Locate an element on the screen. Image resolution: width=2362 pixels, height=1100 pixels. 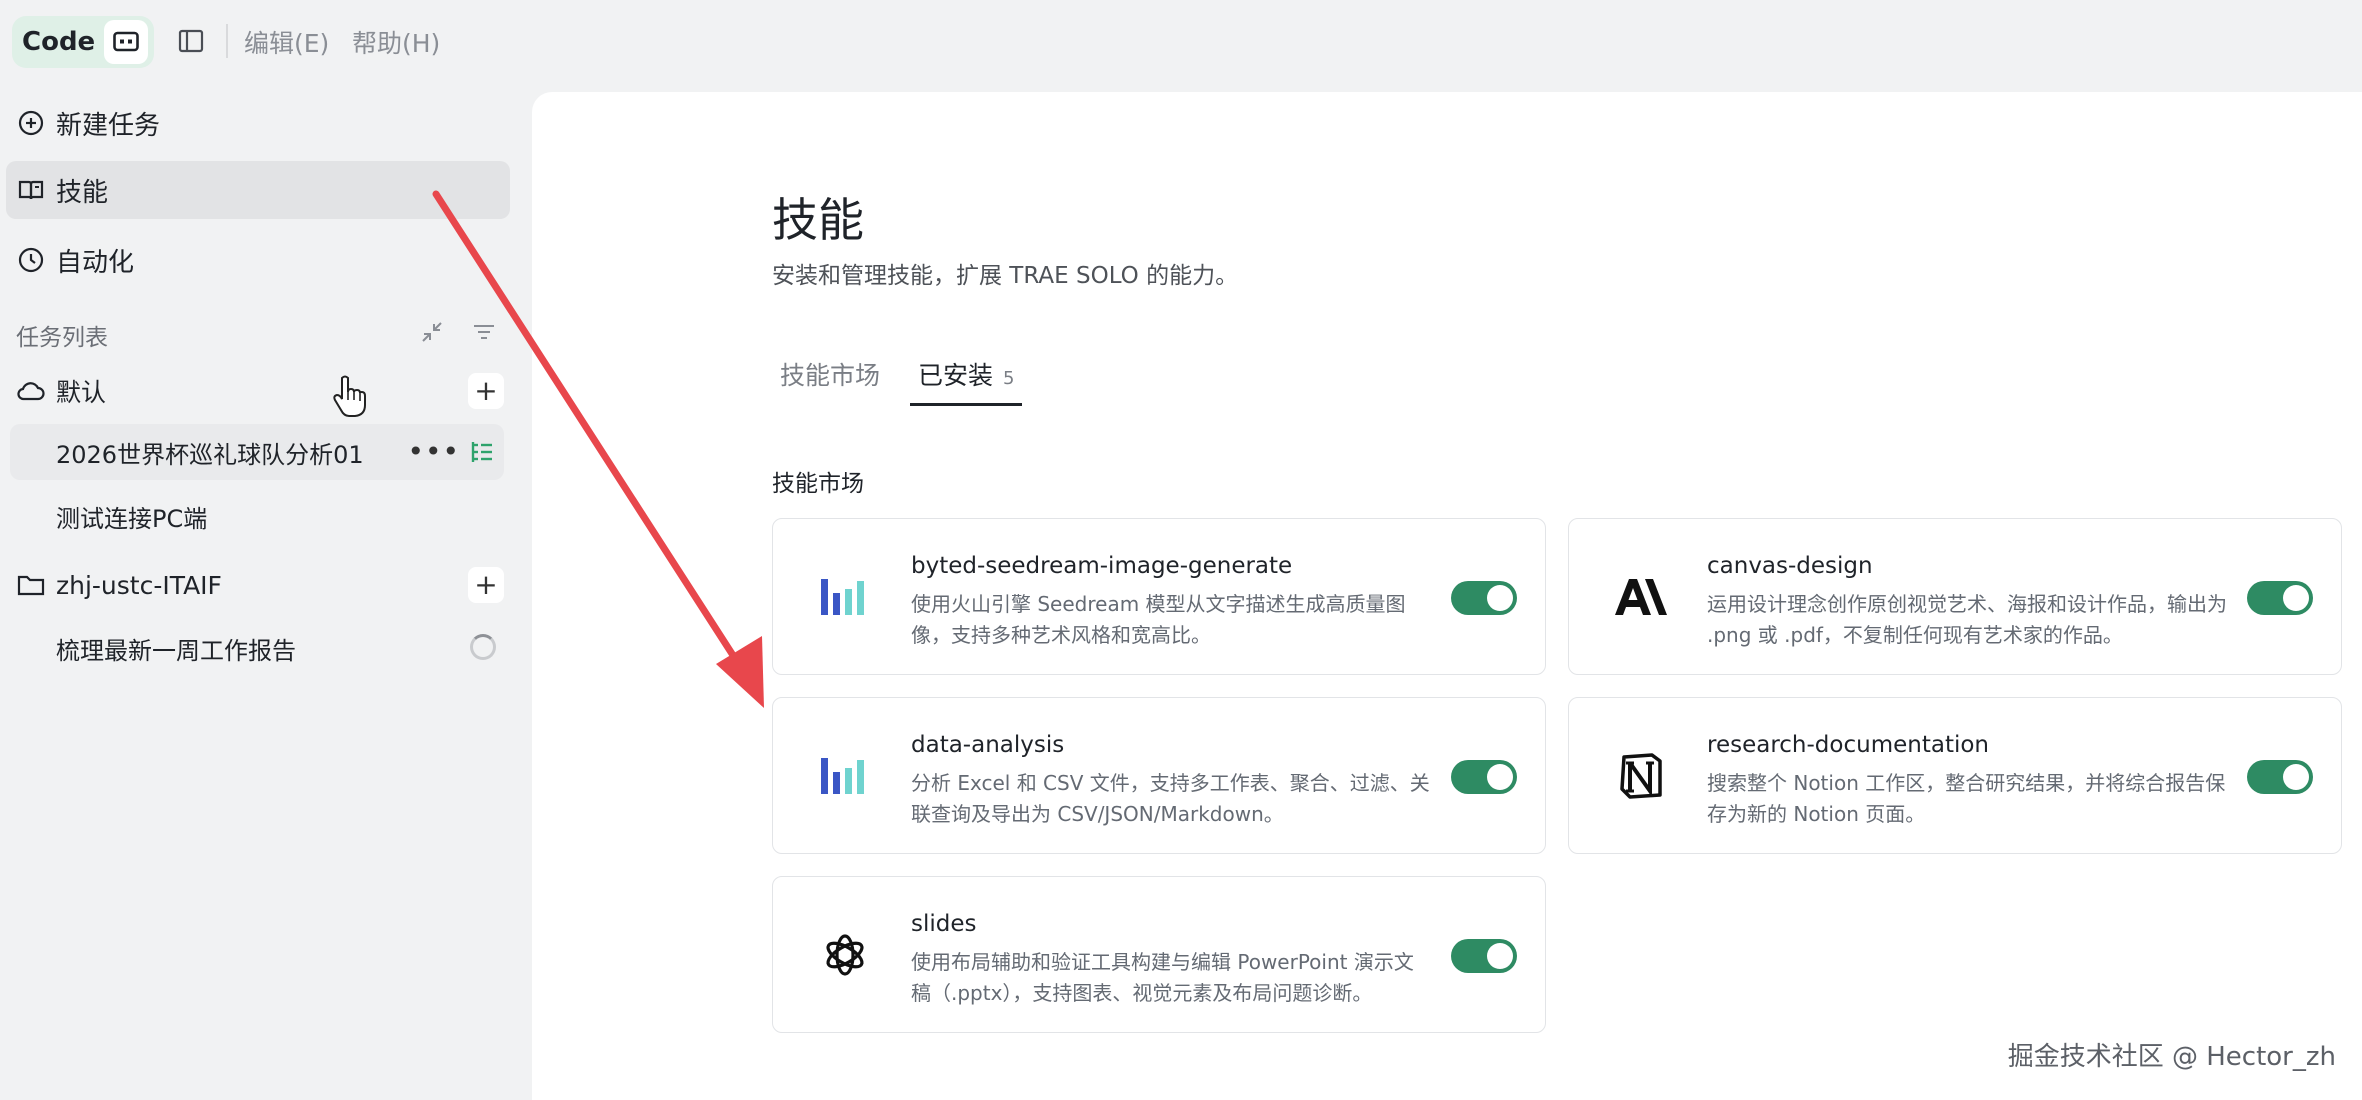
clock-icon is located at coordinates (31, 260).